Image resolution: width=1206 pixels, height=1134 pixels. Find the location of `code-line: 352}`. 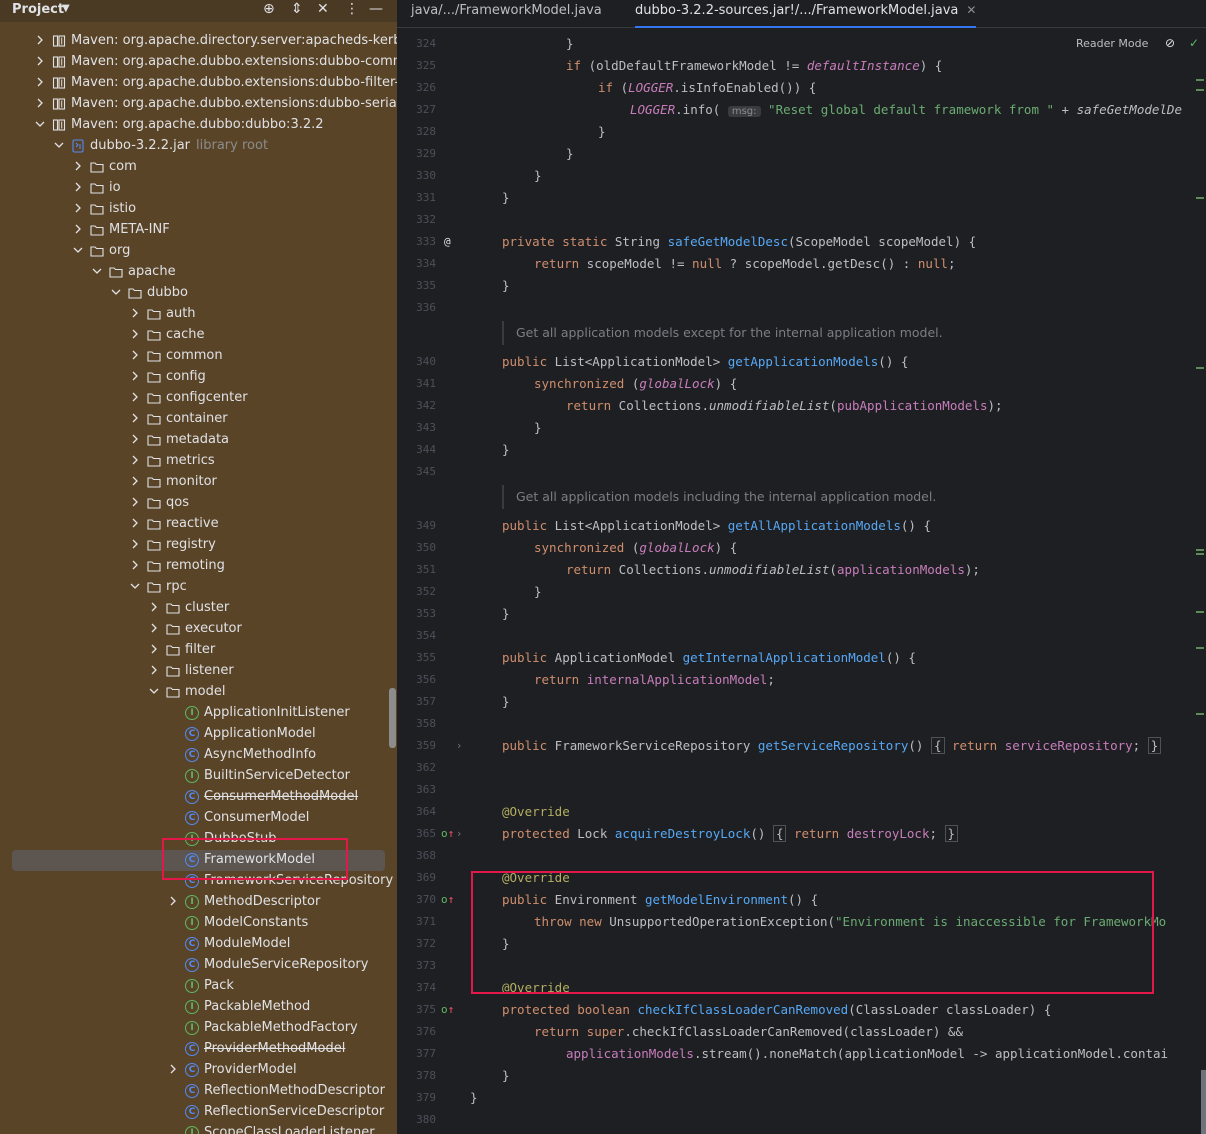

code-line: 352} is located at coordinates (801, 592).